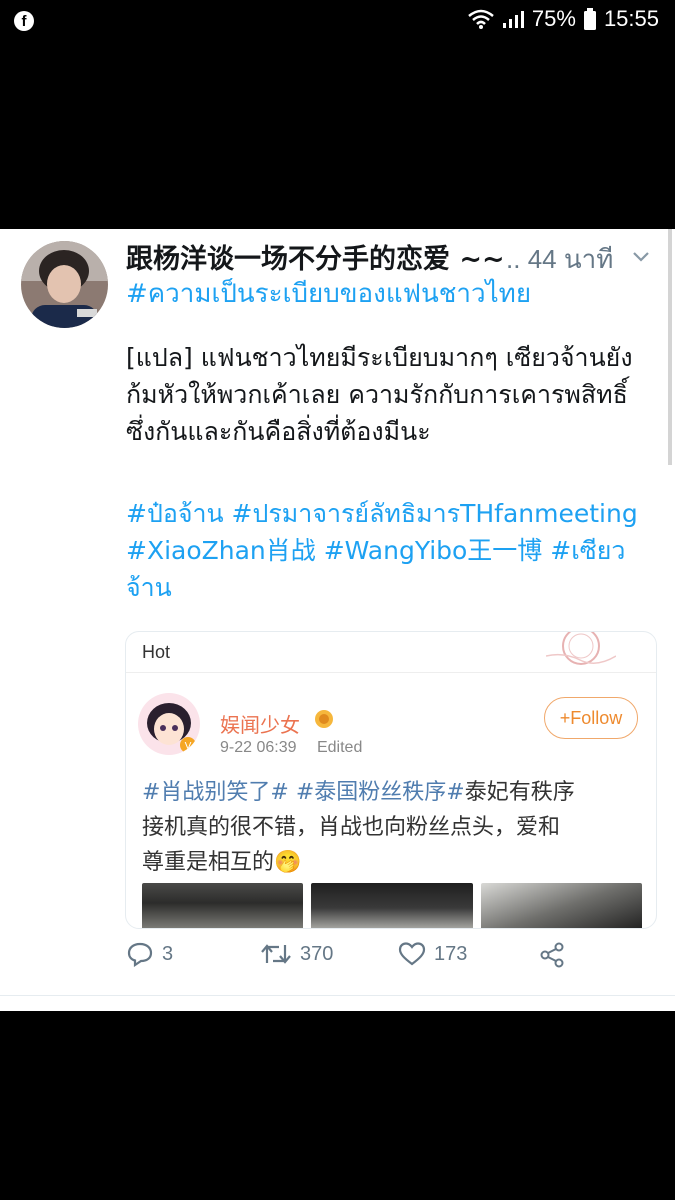 The image size is (675, 1200). What do you see at coordinates (519, 792) in the screenshot?
I see `weibo-text-part: 泰妃有秩序` at bounding box center [519, 792].